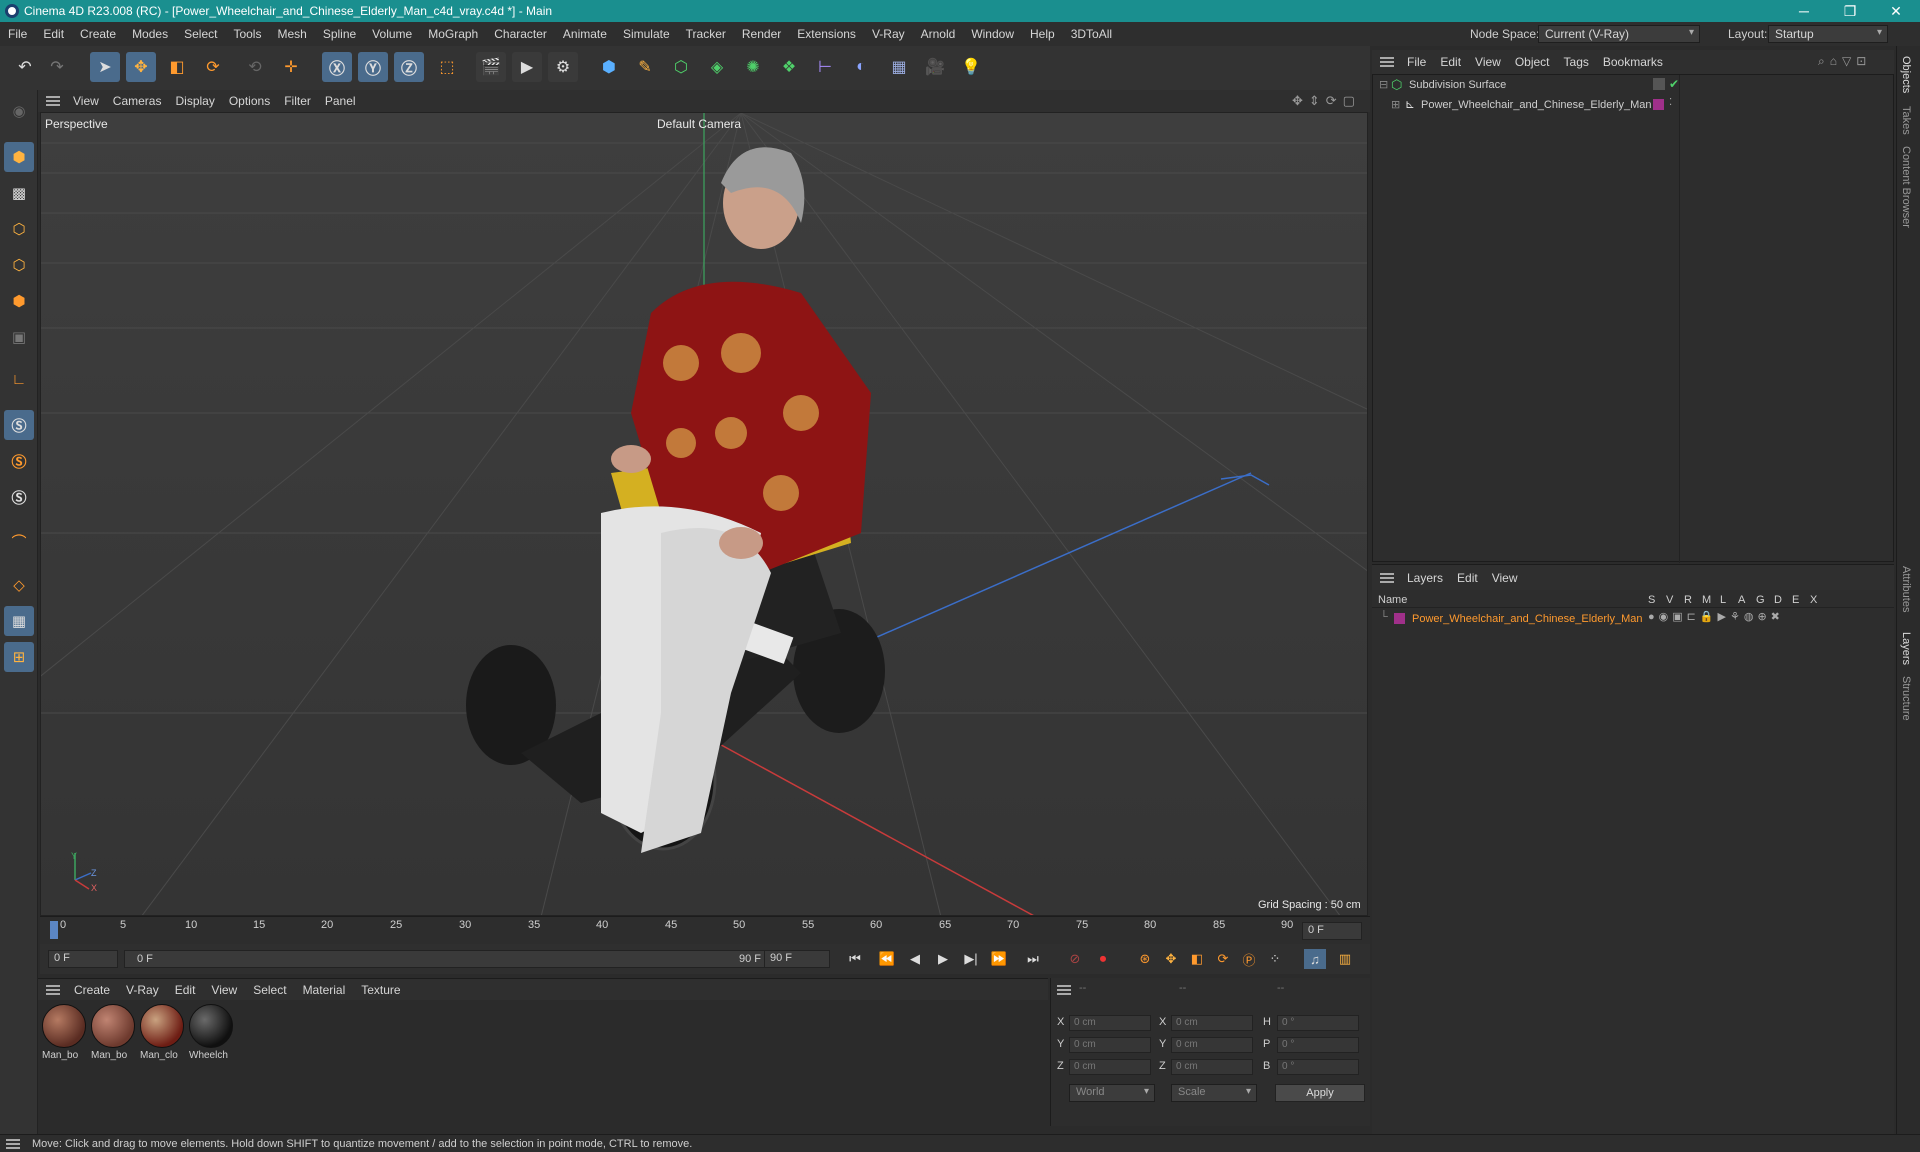  I want to click on model-mode-icon: ⬢, so click(19, 157).